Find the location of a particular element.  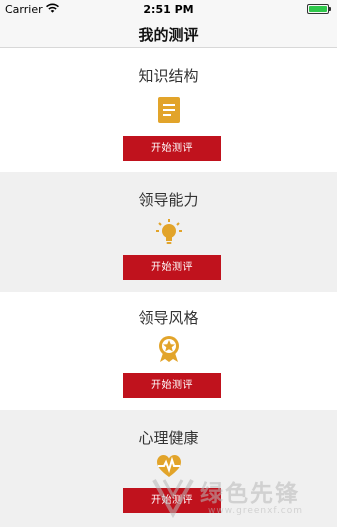

section-title: 知识结构 is located at coordinates (168, 76).